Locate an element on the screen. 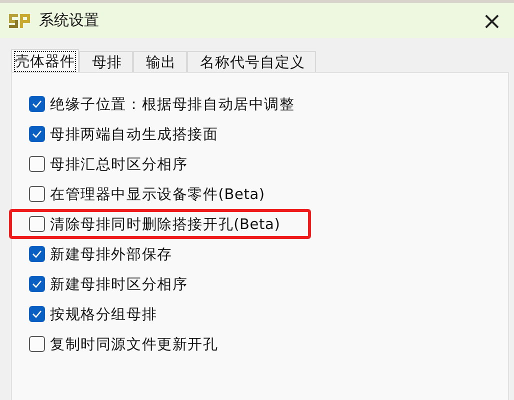 Image resolution: width=514 pixels, height=400 pixels. option-label: 复制时同源文件更新开孔 is located at coordinates (134, 345).